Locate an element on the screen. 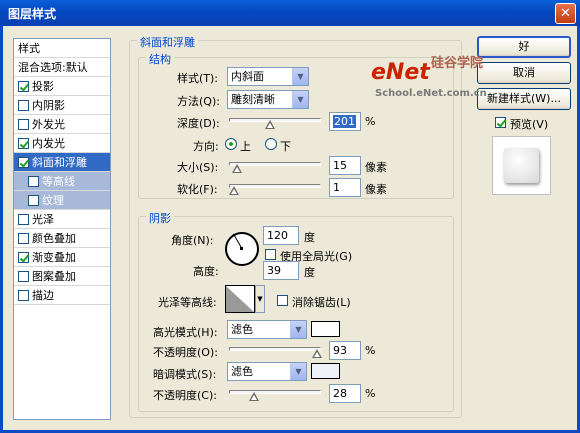  shadow-opacity-input: 28 is located at coordinates (345, 393).